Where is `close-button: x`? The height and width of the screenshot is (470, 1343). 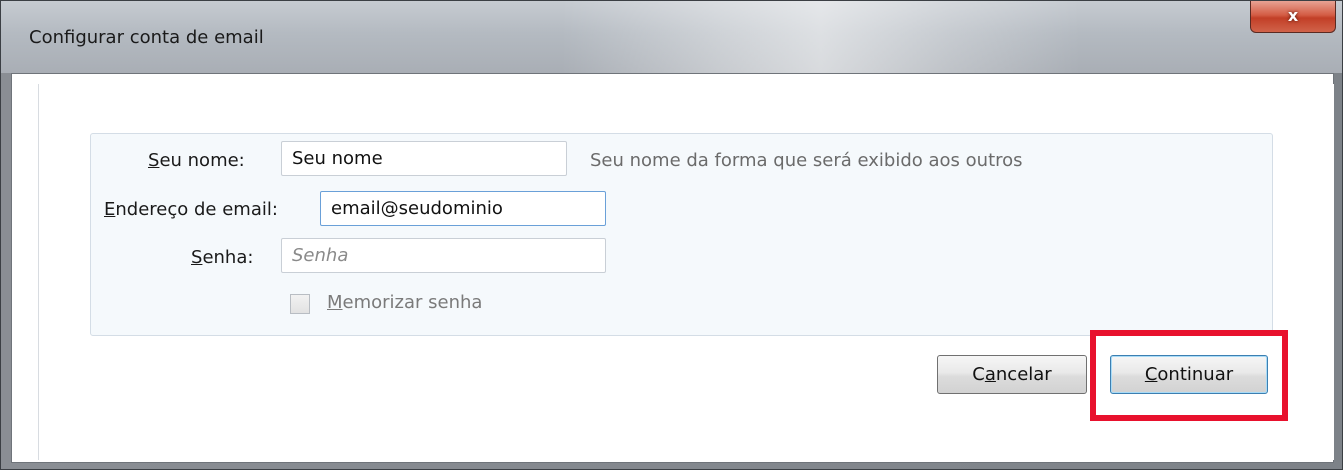
close-button: x is located at coordinates (1293, 17).